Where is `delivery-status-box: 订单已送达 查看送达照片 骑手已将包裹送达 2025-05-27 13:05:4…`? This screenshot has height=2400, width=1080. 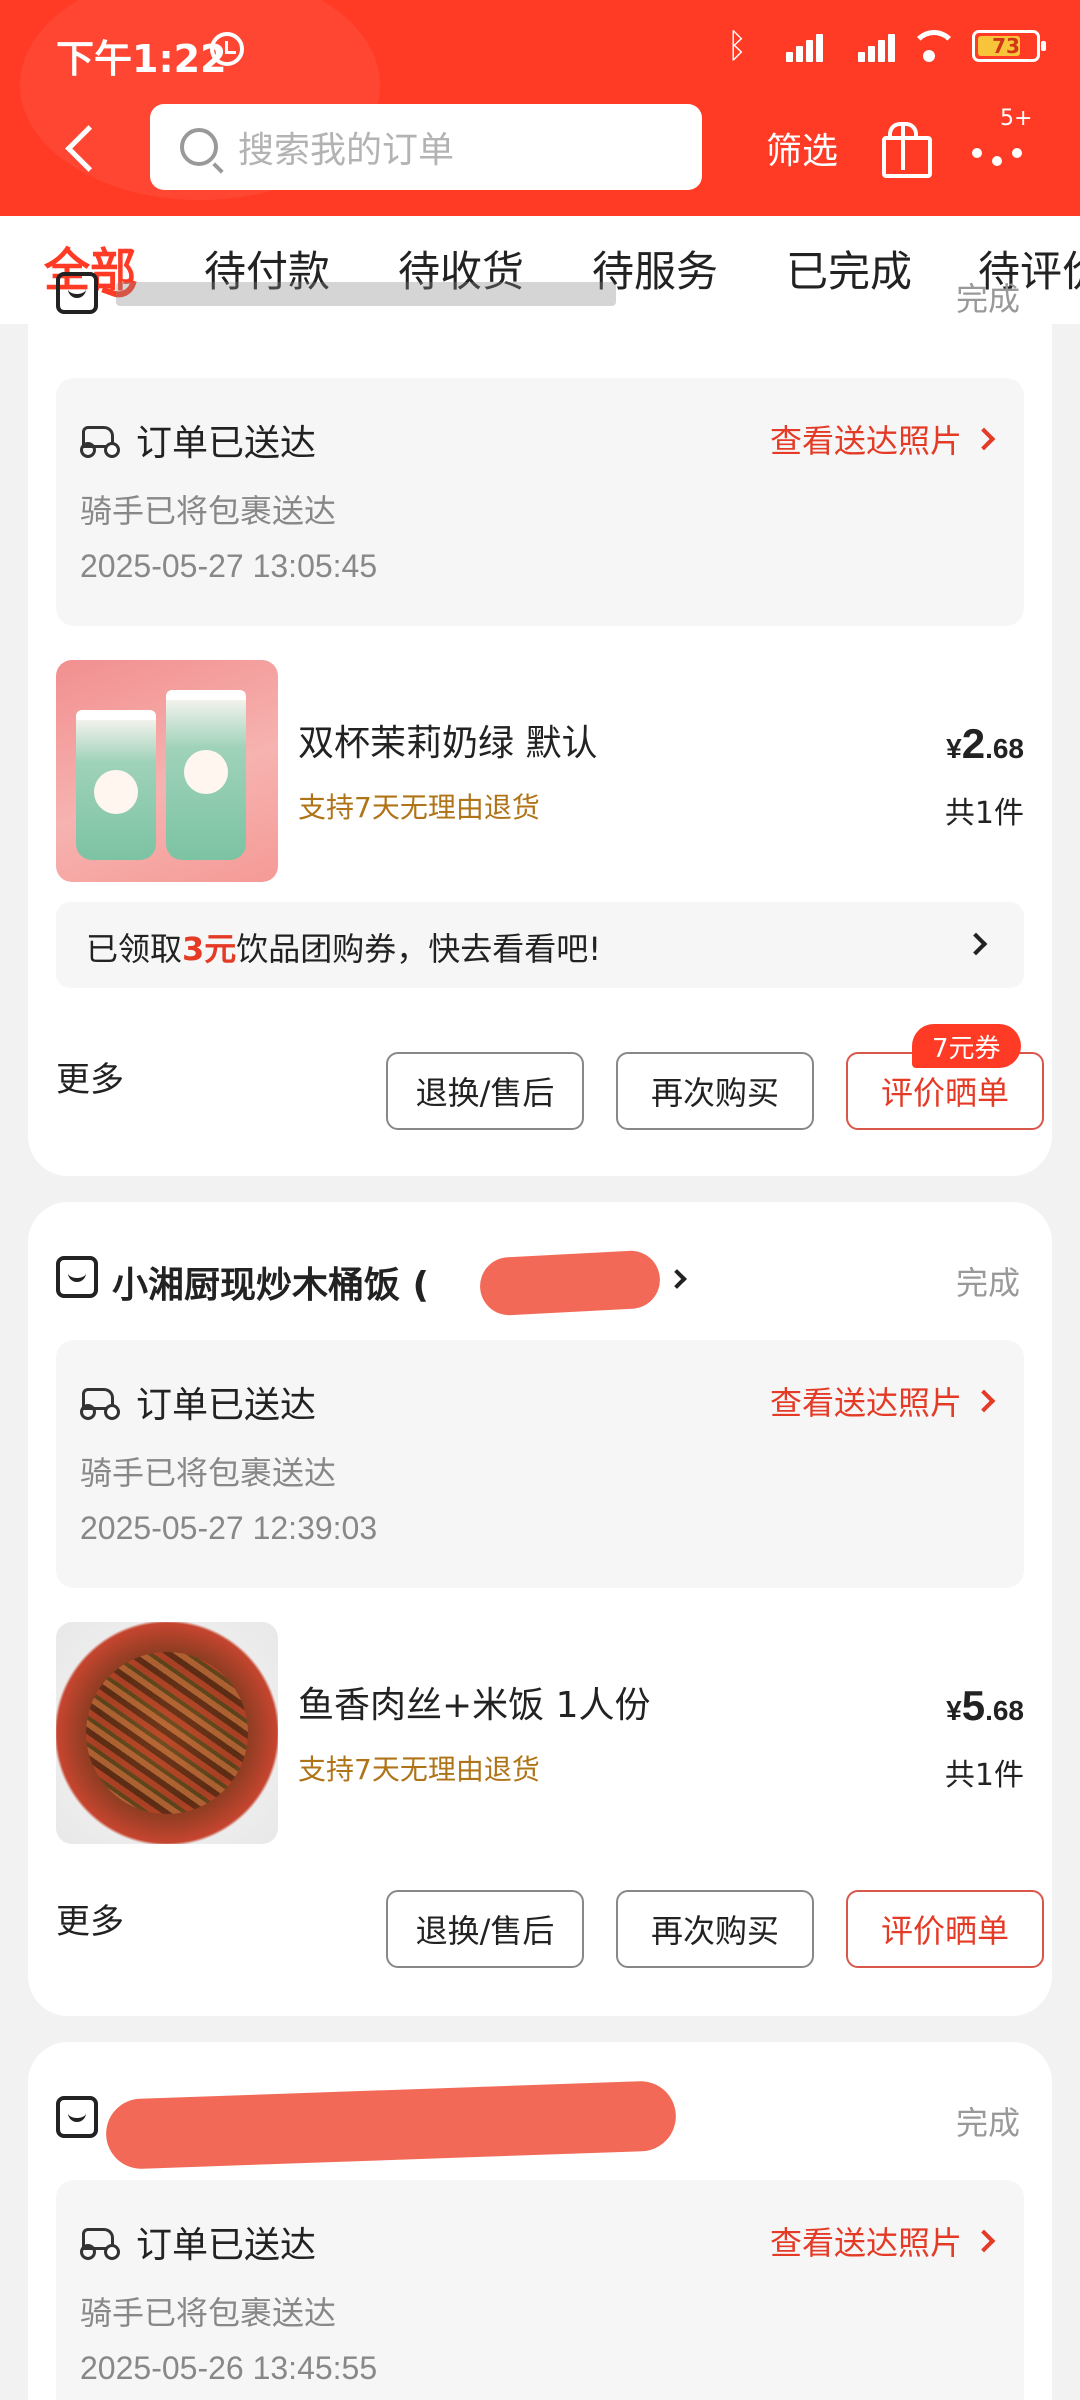 delivery-status-box: 订单已送达 查看送达照片 骑手已将包裹送达 2025-05-27 13:05:4… is located at coordinates (540, 502).